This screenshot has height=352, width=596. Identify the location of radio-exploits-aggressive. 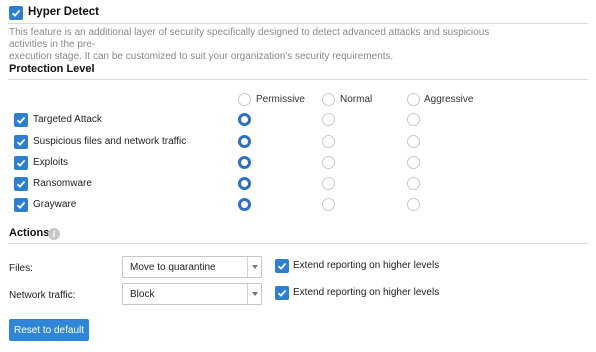
(413, 162).